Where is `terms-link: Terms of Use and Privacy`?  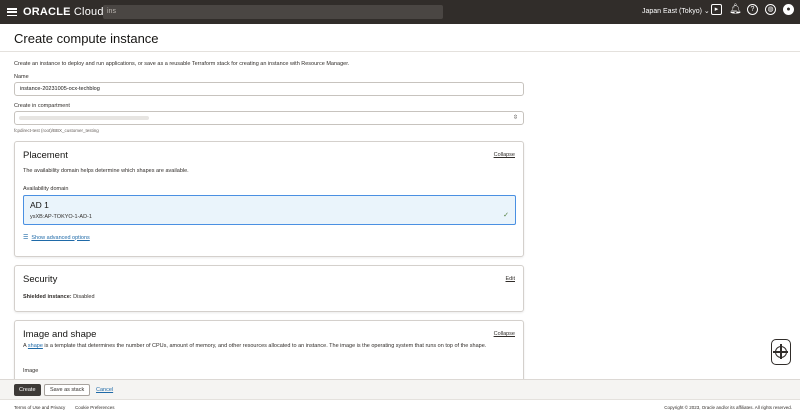
terms-link: Terms of Use and Privacy is located at coordinates (39, 407).